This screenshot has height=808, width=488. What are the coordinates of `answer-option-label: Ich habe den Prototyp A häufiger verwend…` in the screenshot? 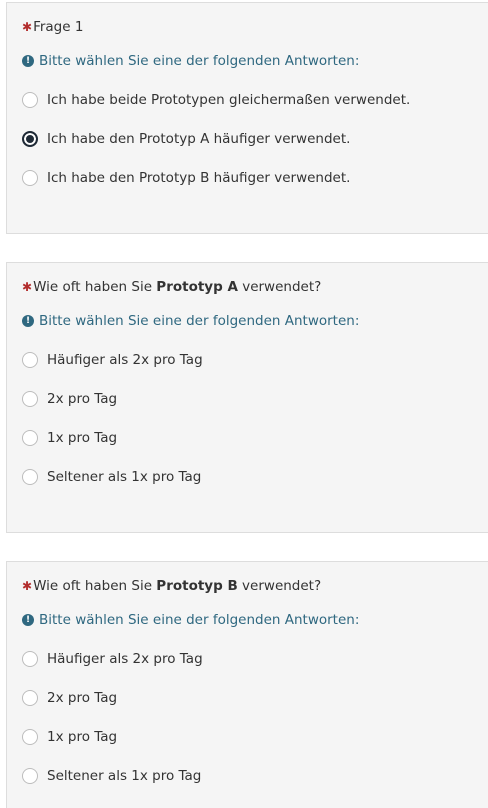 It's located at (199, 139).